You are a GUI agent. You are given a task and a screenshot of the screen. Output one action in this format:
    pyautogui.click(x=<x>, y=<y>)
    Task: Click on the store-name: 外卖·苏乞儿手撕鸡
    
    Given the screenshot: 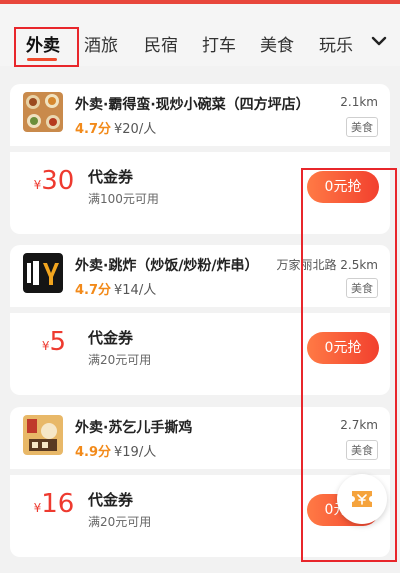 What is the action you would take?
    pyautogui.click(x=134, y=428)
    